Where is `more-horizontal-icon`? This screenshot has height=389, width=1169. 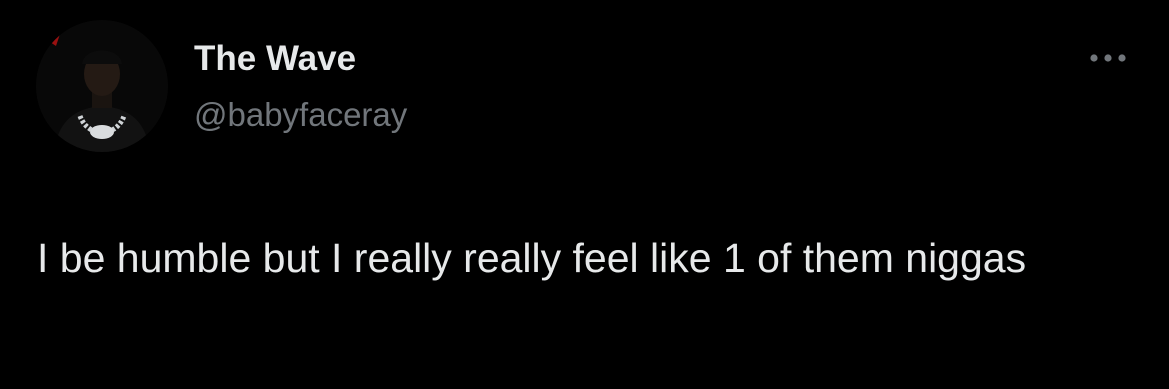
more-horizontal-icon is located at coordinates (1108, 58).